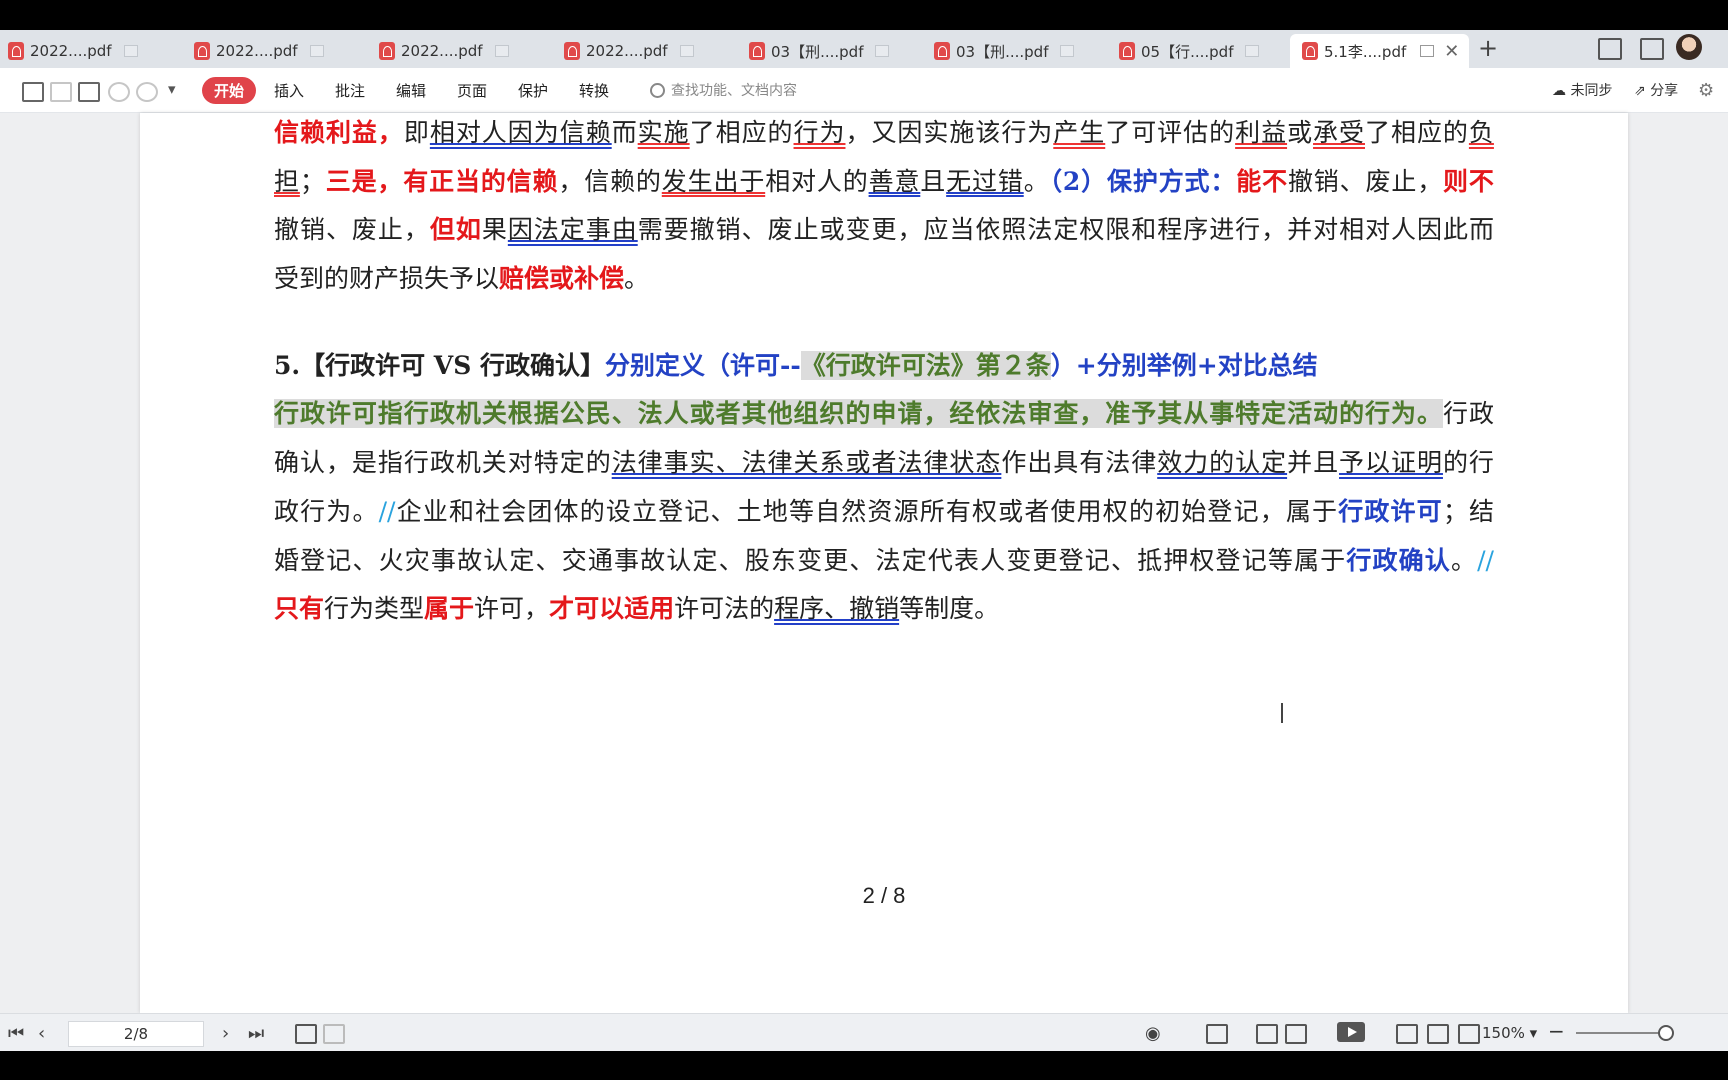 This screenshot has height=1080, width=1728. What do you see at coordinates (610, 181) in the screenshot?
I see `text-run: ，信赖的` at bounding box center [610, 181].